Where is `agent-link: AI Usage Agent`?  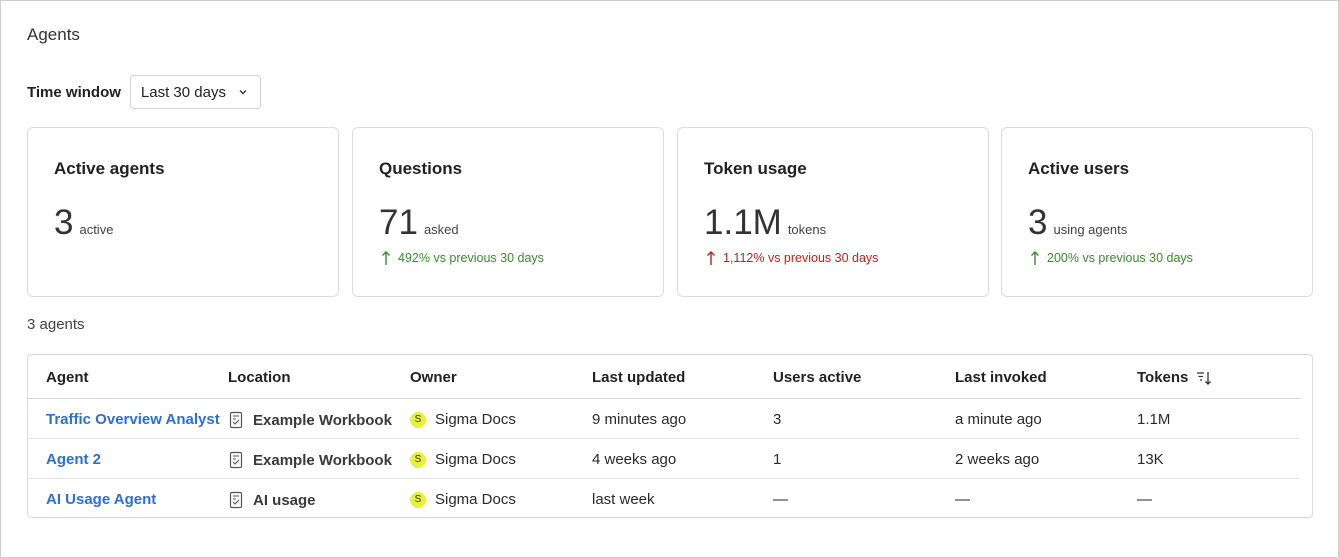 agent-link: AI Usage Agent is located at coordinates (101, 499).